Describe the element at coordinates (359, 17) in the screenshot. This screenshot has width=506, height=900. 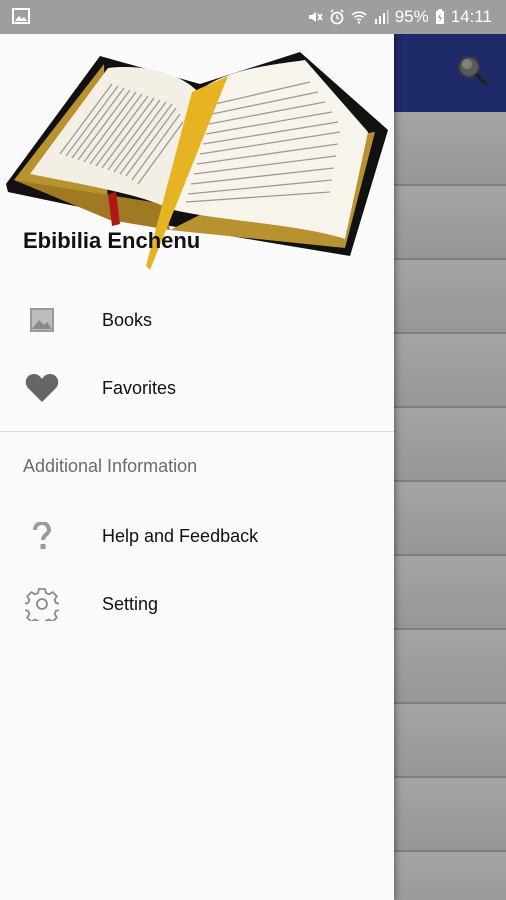
I see `wifi-icon` at that location.